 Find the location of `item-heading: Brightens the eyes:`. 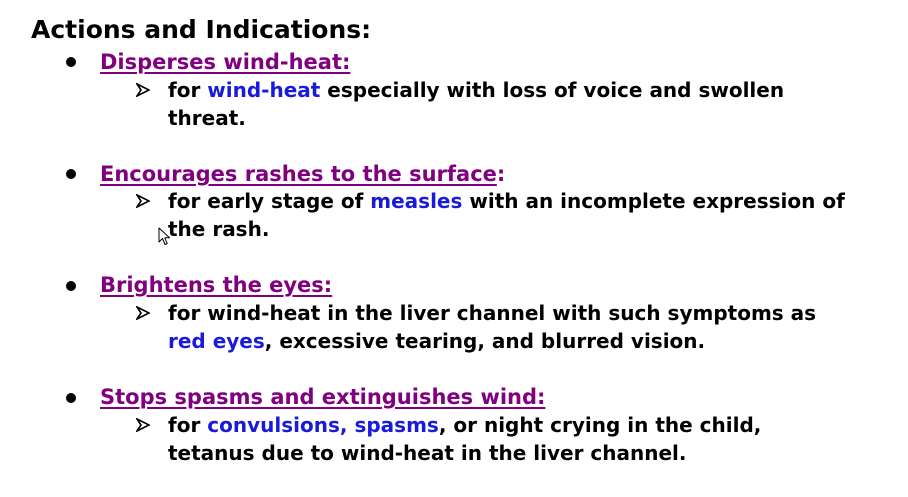

item-heading: Brightens the eyes: is located at coordinates (216, 285).